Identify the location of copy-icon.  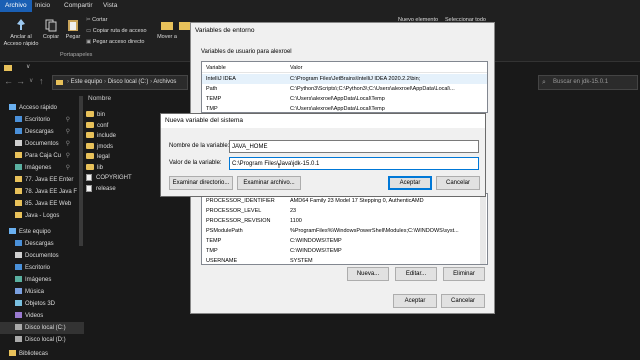
(51, 25).